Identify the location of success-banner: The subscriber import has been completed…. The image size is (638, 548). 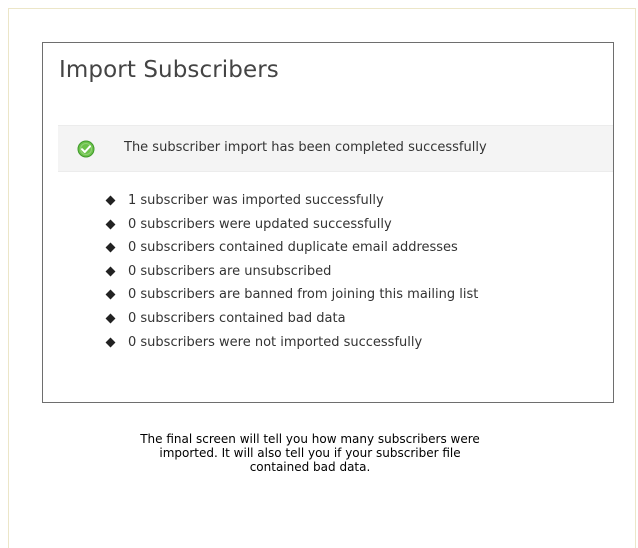
(335, 148).